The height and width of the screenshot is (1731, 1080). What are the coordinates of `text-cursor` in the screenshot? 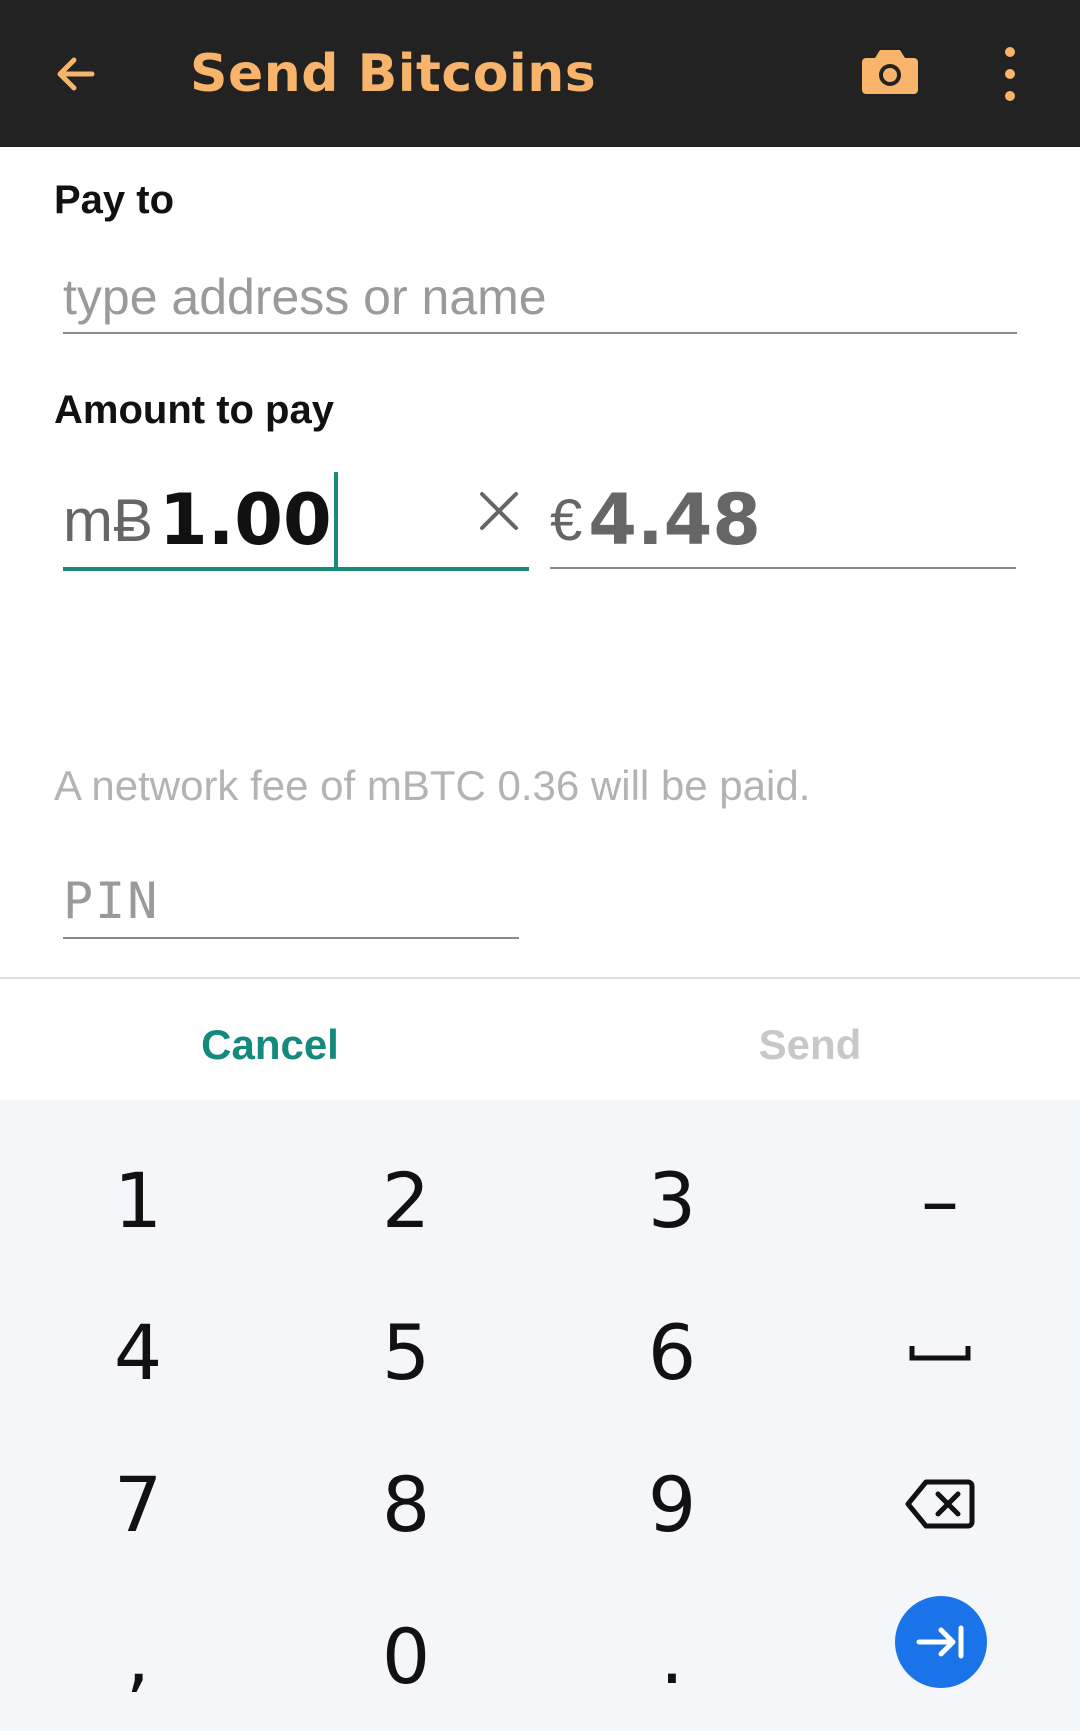 It's located at (335, 520).